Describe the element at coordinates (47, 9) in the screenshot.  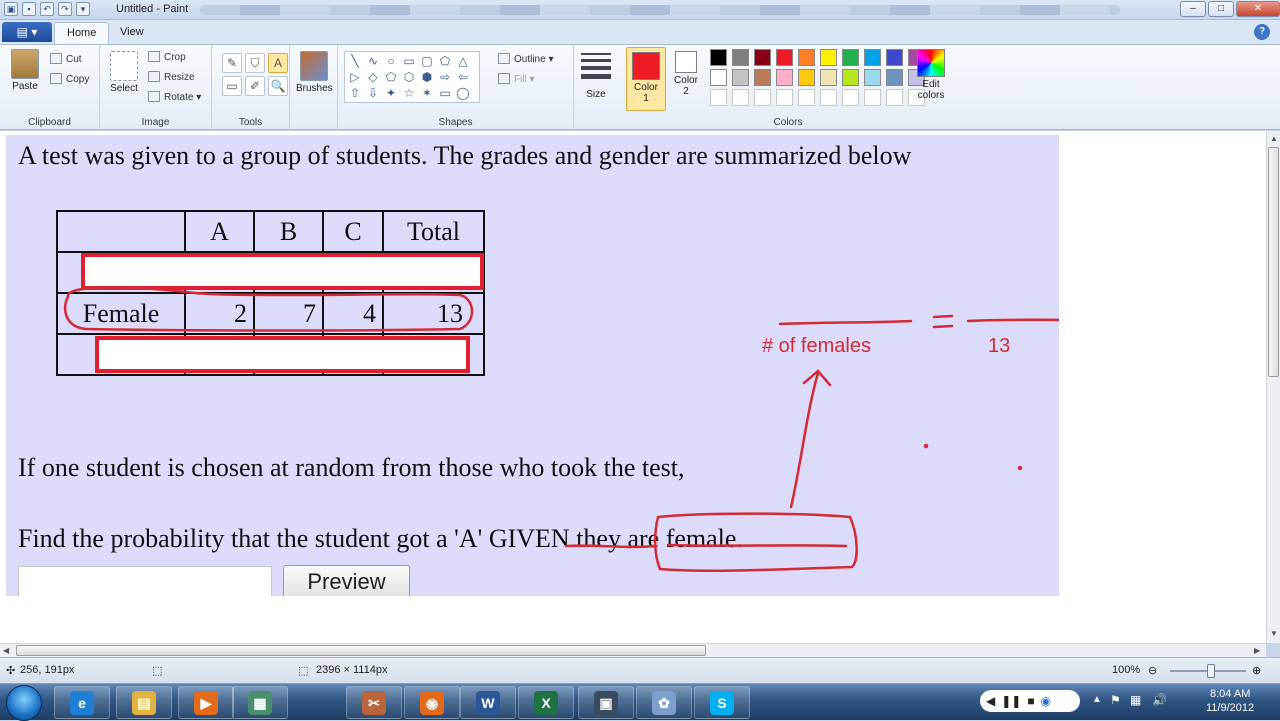
I see `undo-icon: ↶` at that location.